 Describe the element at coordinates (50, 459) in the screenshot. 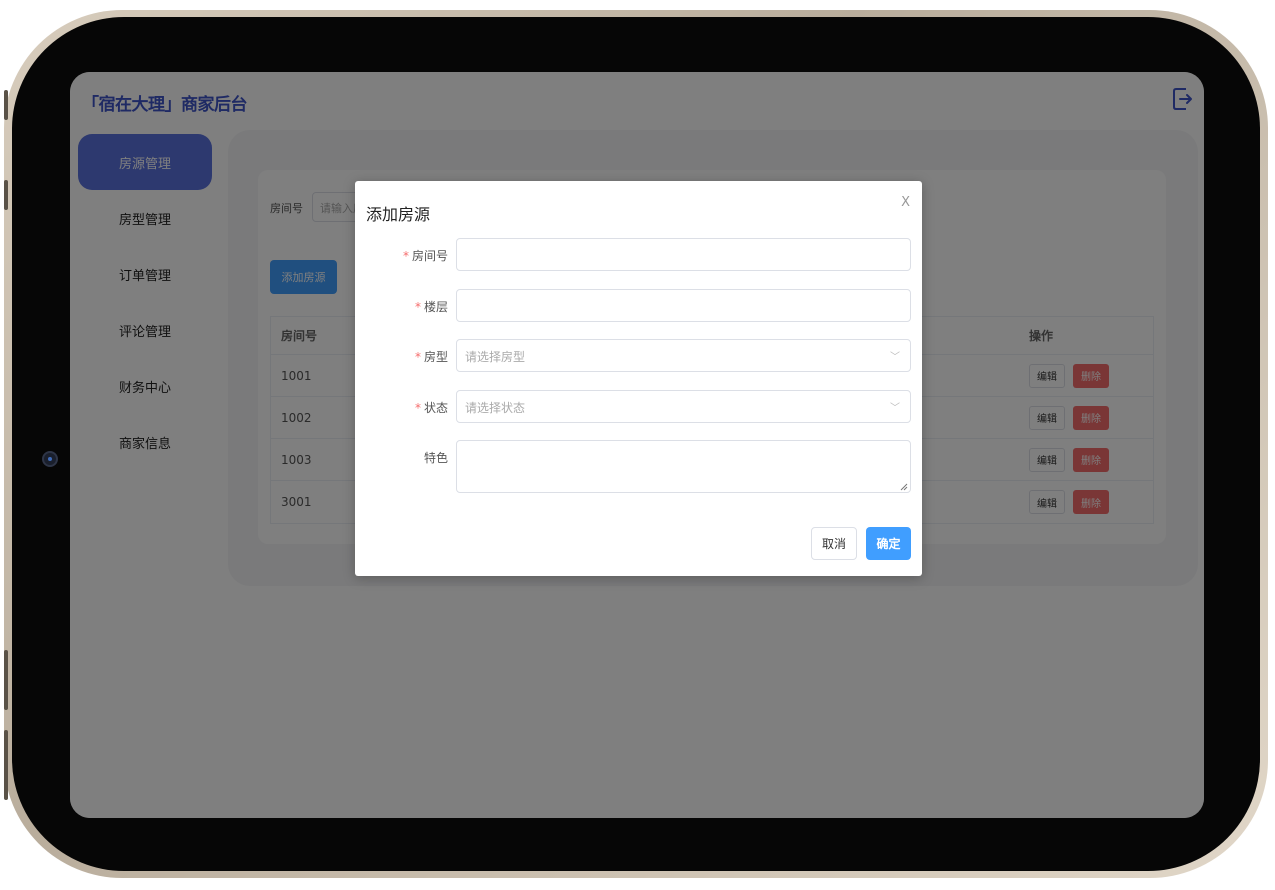

I see `front-camera` at that location.